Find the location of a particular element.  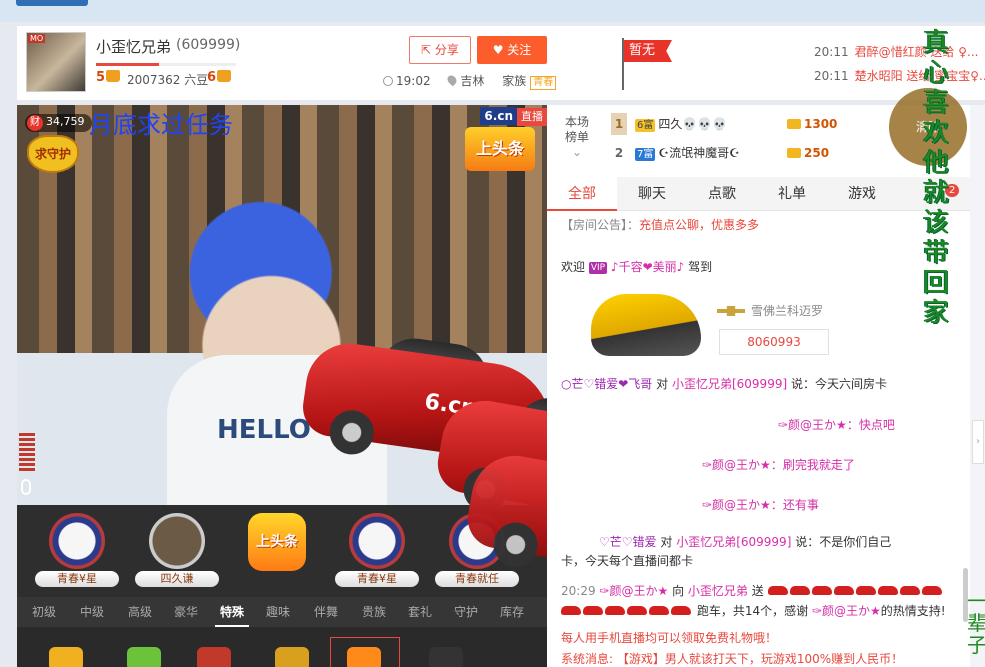

rank-label: 本场 榜单 ⌄ is located at coordinates (577, 137).